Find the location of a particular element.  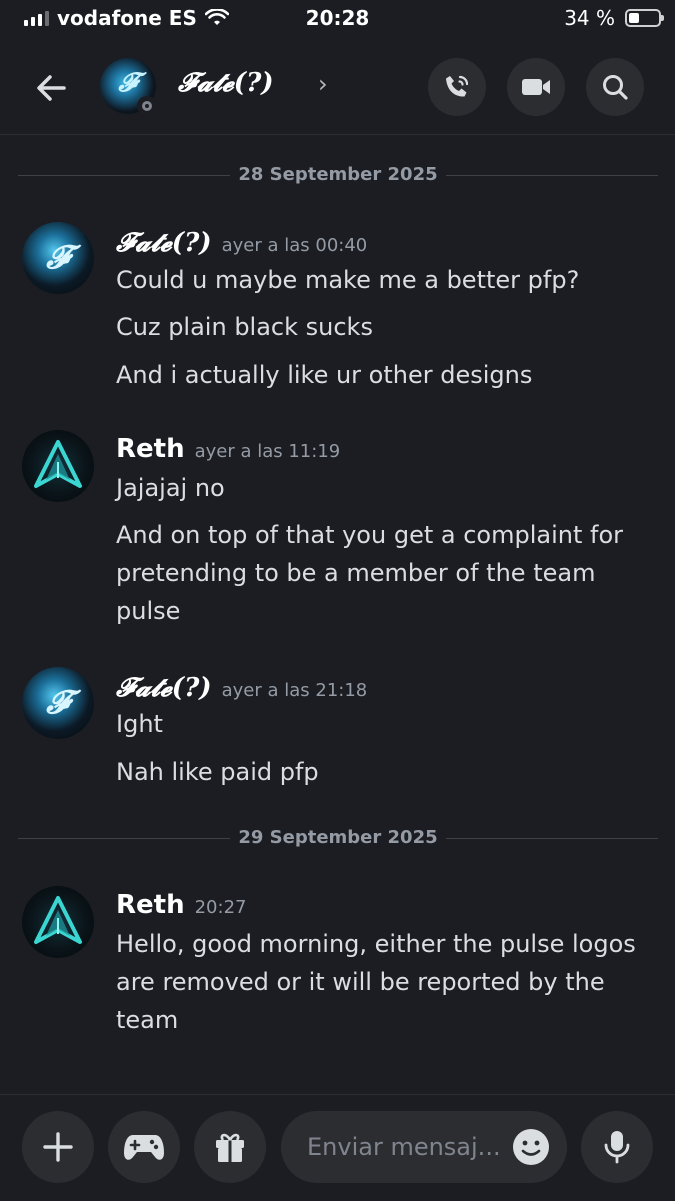

message-timestamp: ayer a las 11:19 is located at coordinates (267, 451).